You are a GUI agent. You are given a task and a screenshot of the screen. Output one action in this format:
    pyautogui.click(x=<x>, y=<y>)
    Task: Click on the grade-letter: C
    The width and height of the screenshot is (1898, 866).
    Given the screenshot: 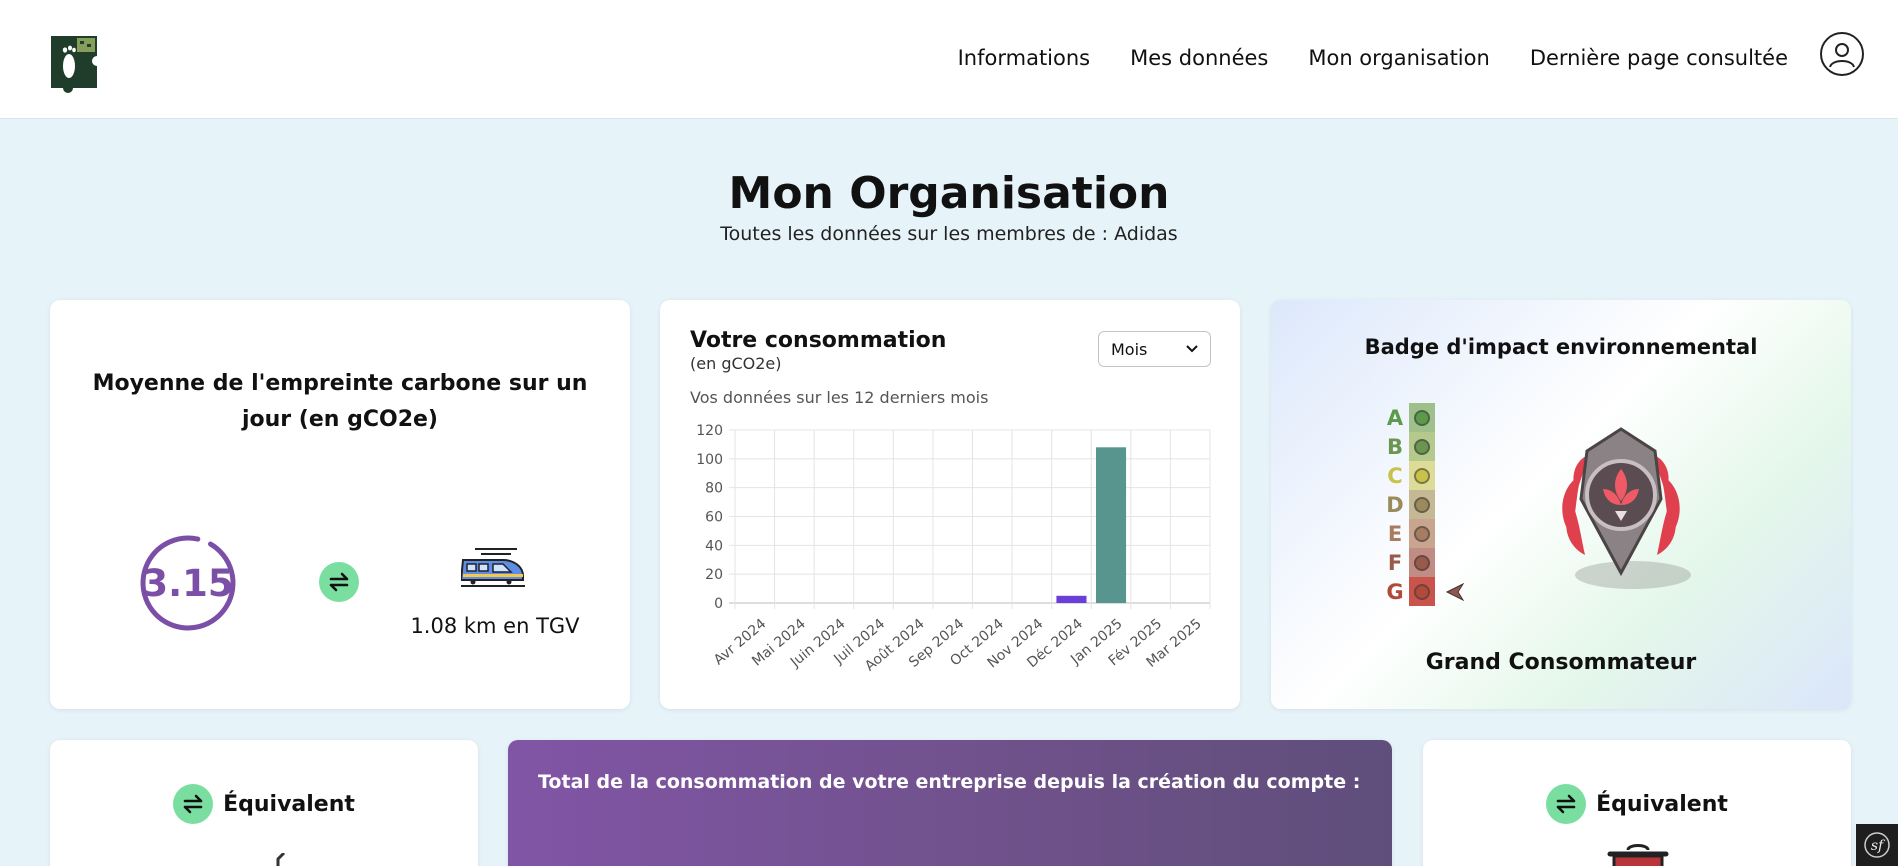 What is the action you would take?
    pyautogui.click(x=1395, y=475)
    